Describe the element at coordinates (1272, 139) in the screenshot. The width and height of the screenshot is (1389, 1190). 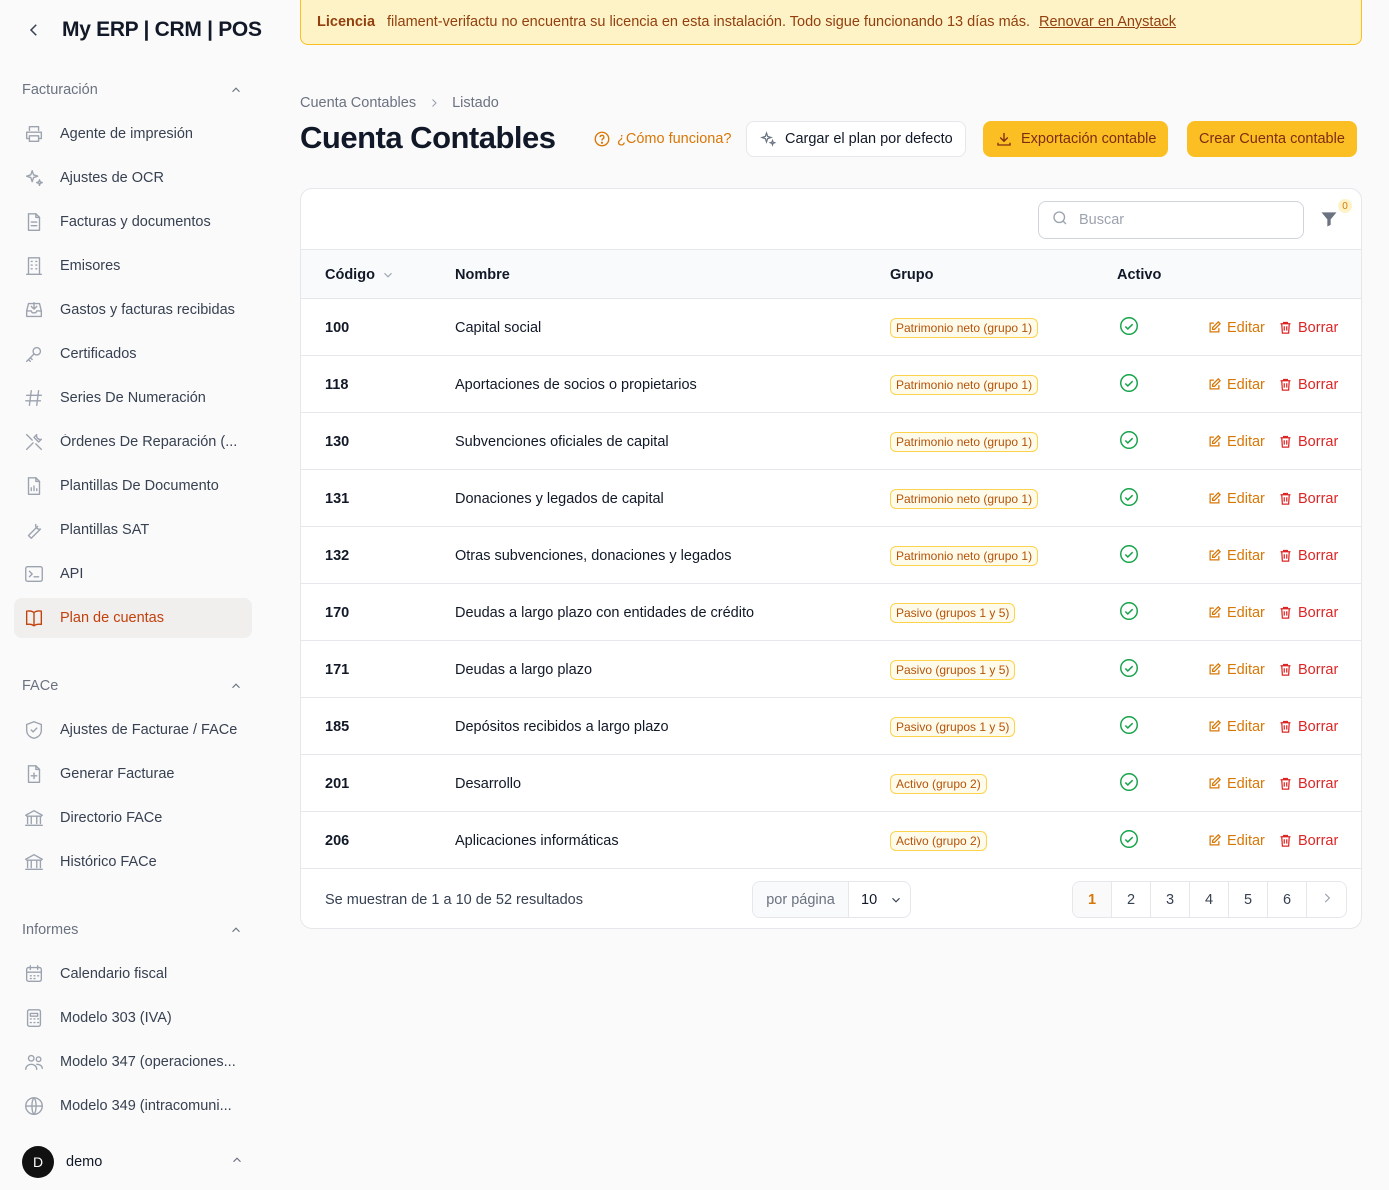
I see `create-account-button: Crear Cuenta contable` at that location.